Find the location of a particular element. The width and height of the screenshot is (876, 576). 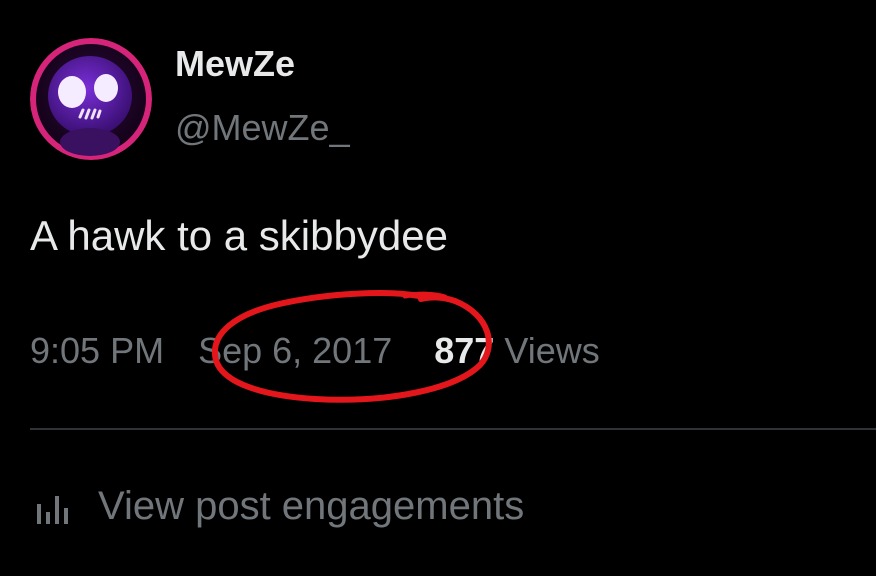

avatar-image is located at coordinates (91, 99).